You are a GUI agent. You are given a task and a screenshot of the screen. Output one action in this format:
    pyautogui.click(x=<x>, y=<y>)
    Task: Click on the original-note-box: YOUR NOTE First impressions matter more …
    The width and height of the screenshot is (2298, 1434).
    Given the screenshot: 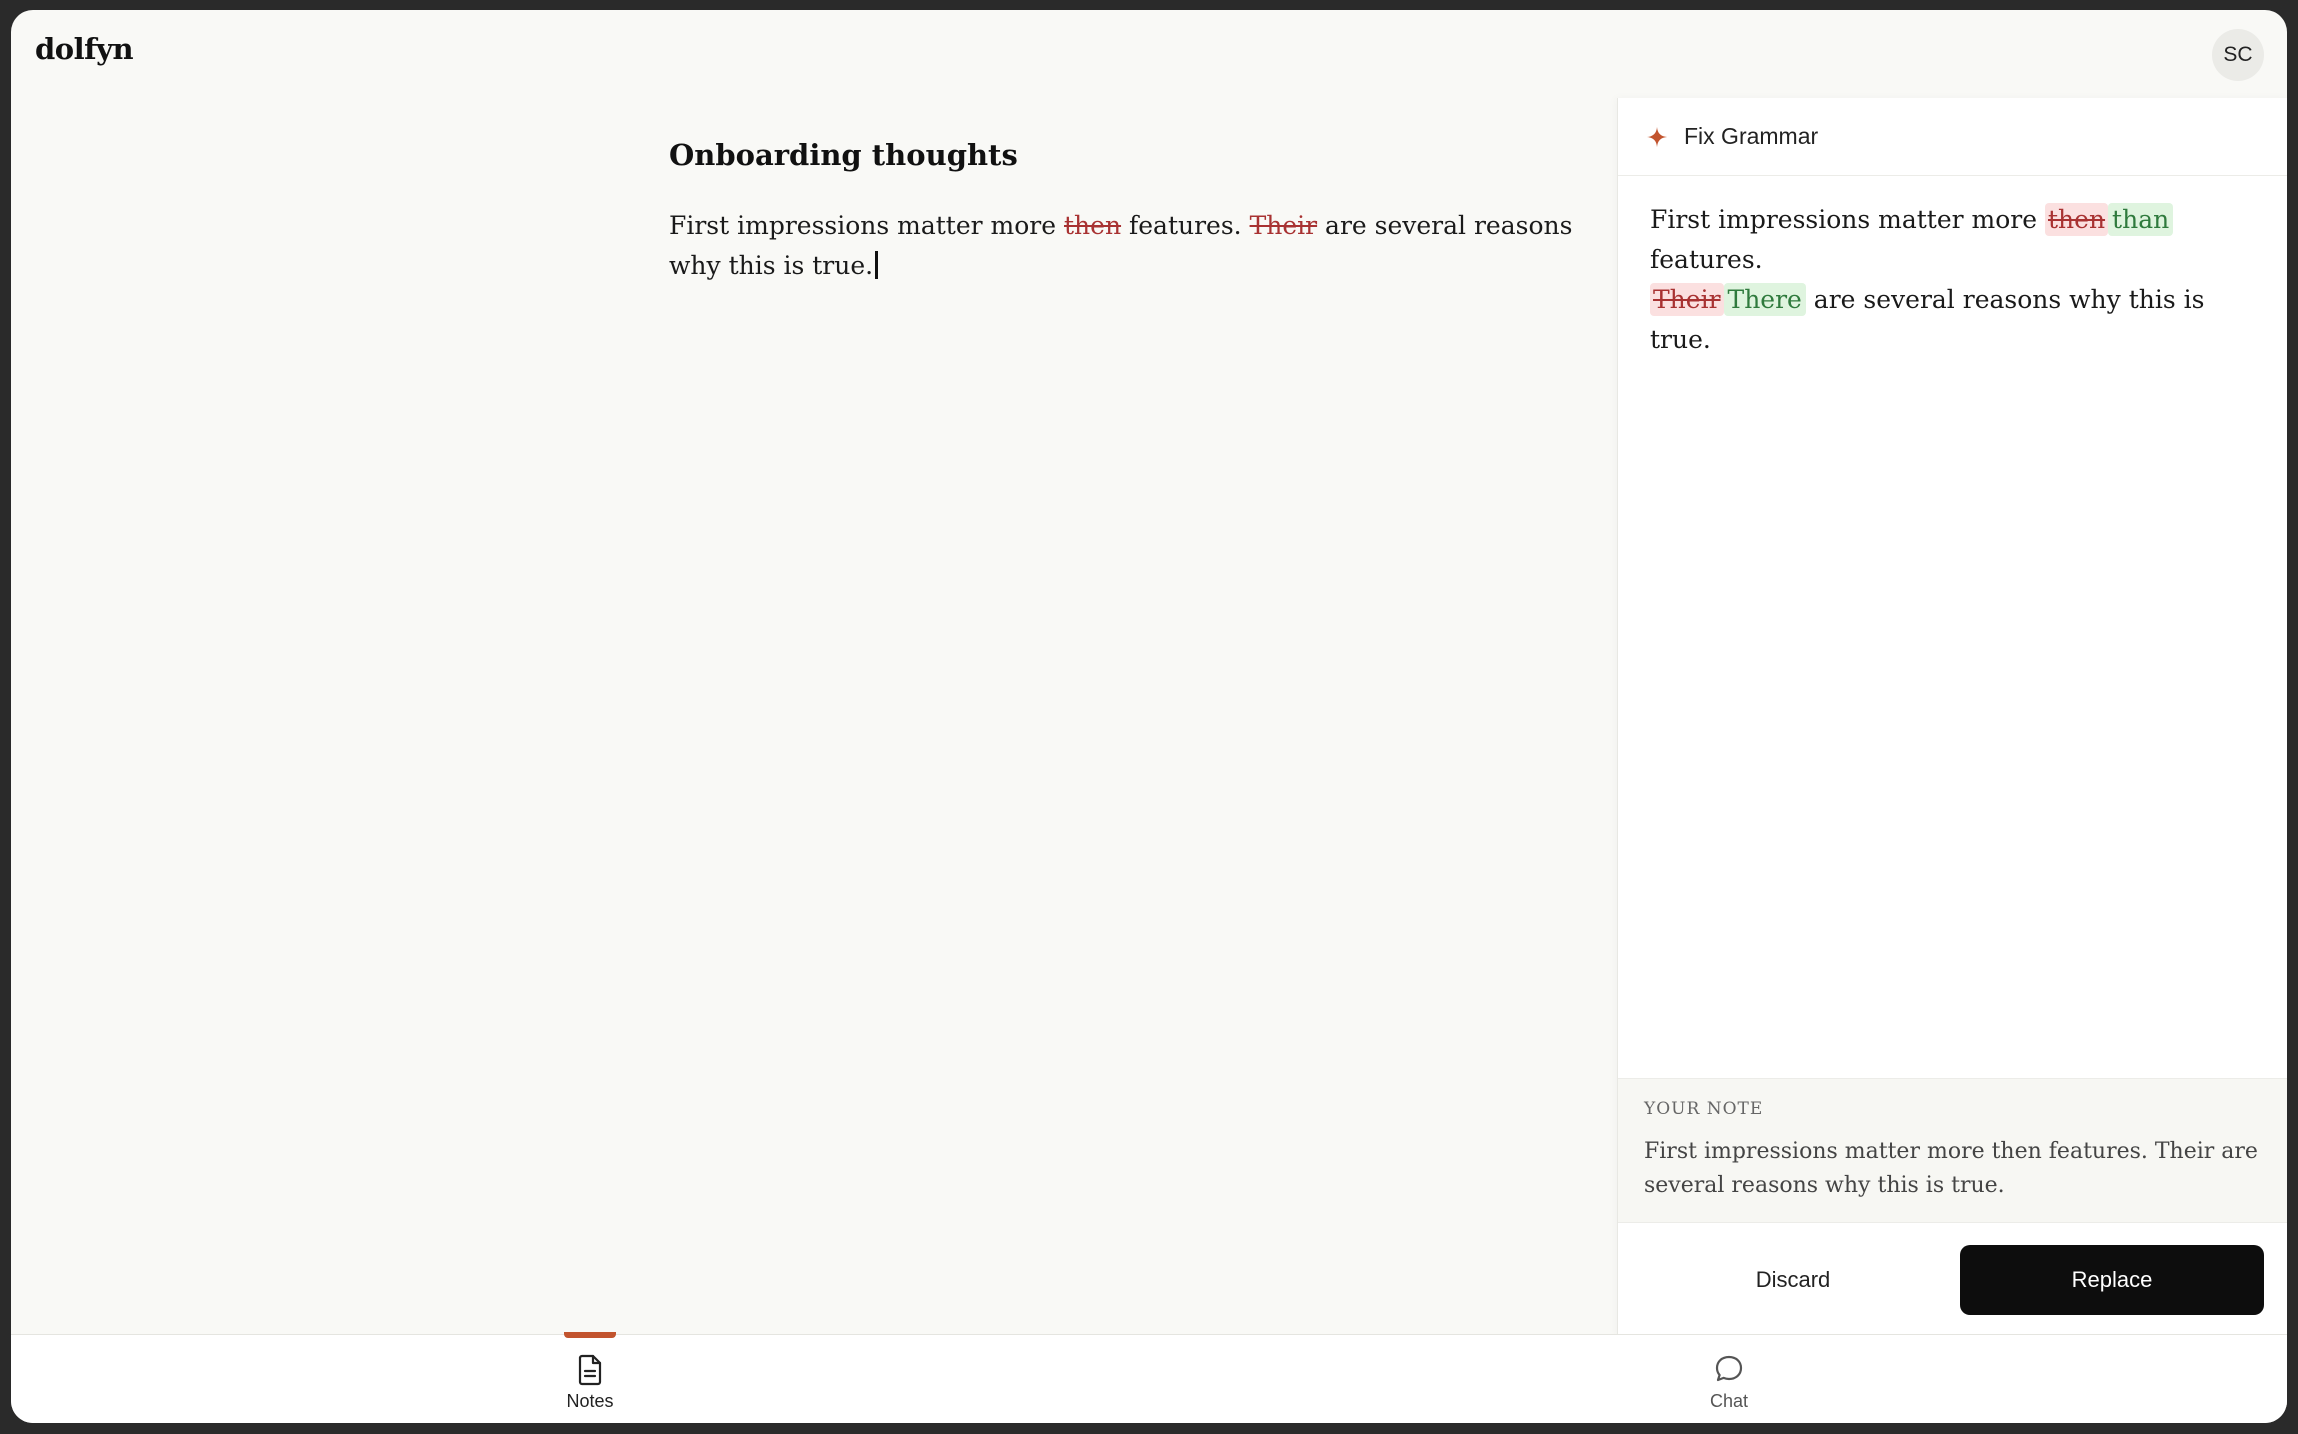 What is the action you would take?
    pyautogui.click(x=1952, y=1150)
    